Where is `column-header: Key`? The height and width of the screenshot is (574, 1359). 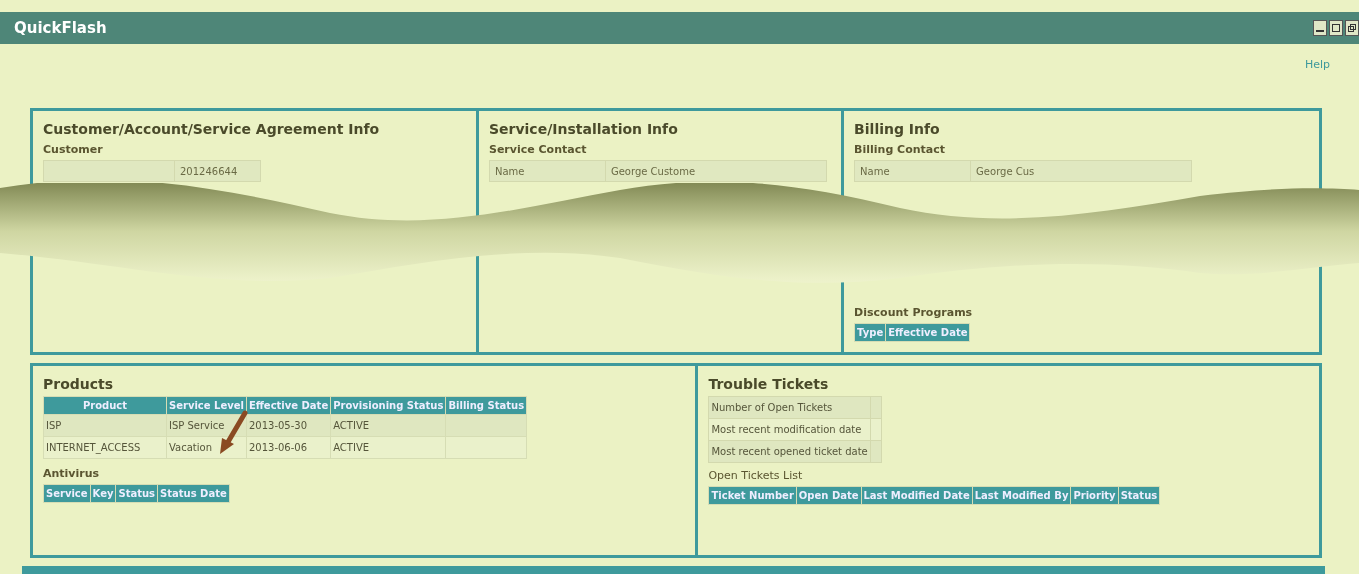
column-header: Key is located at coordinates (103, 493).